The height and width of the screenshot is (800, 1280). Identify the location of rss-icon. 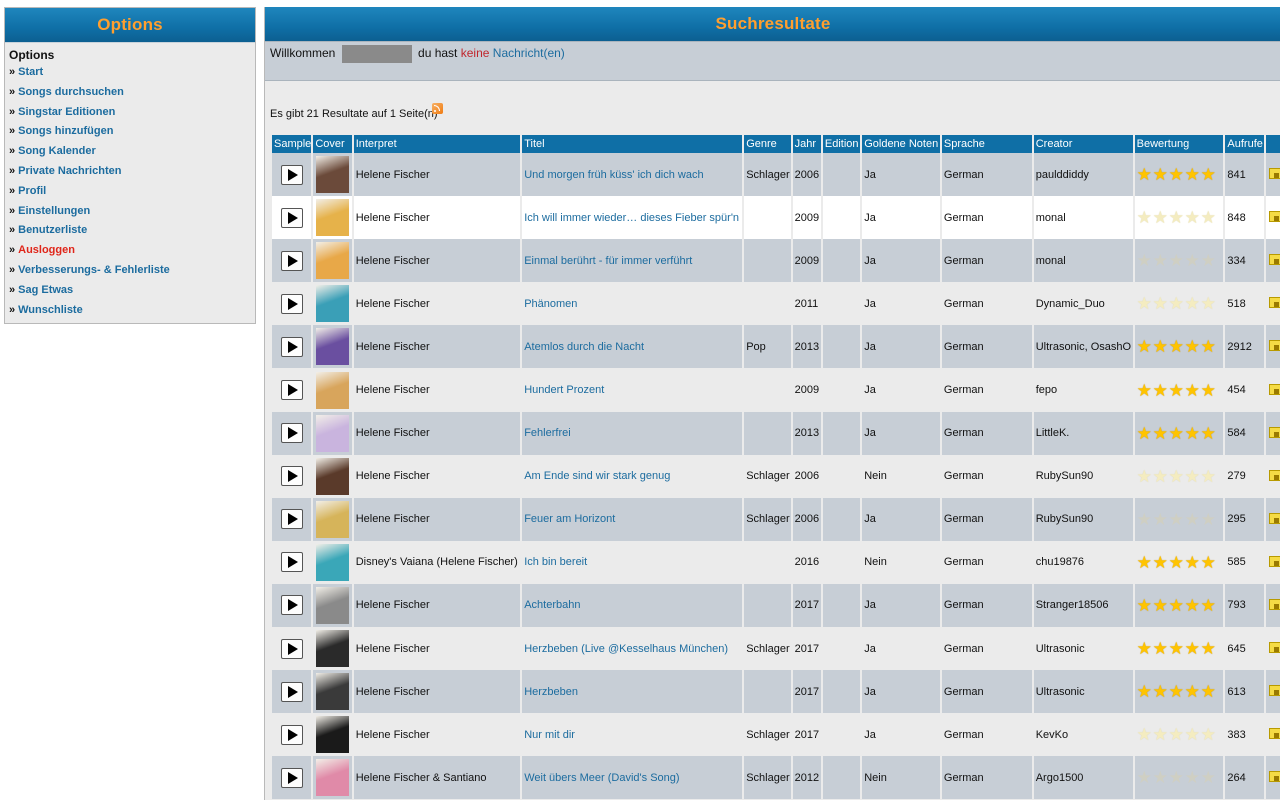
(437, 108).